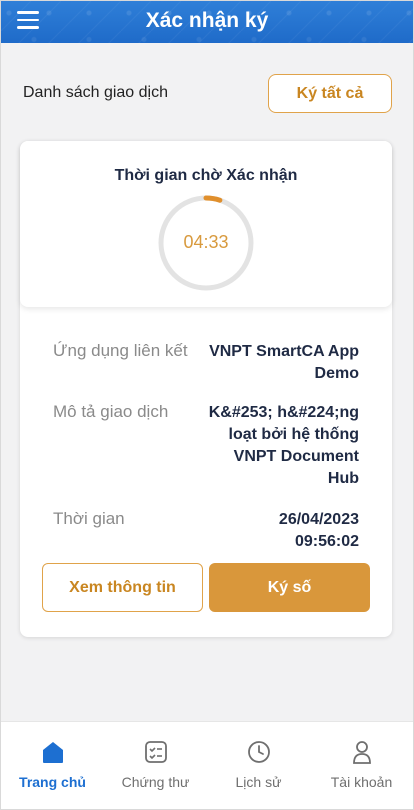 Image resolution: width=414 pixels, height=810 pixels. Describe the element at coordinates (95, 92) in the screenshot. I see `transaction-list-title: Danh sách giao dịch` at that location.